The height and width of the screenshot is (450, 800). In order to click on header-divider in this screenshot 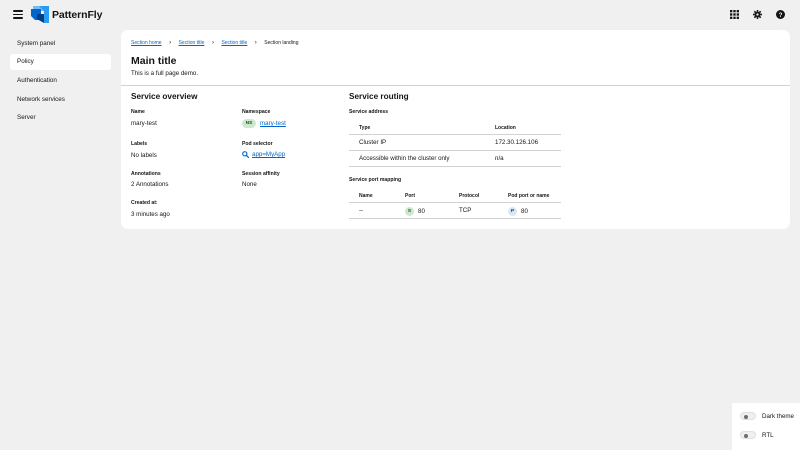, I will do `click(455, 85)`.